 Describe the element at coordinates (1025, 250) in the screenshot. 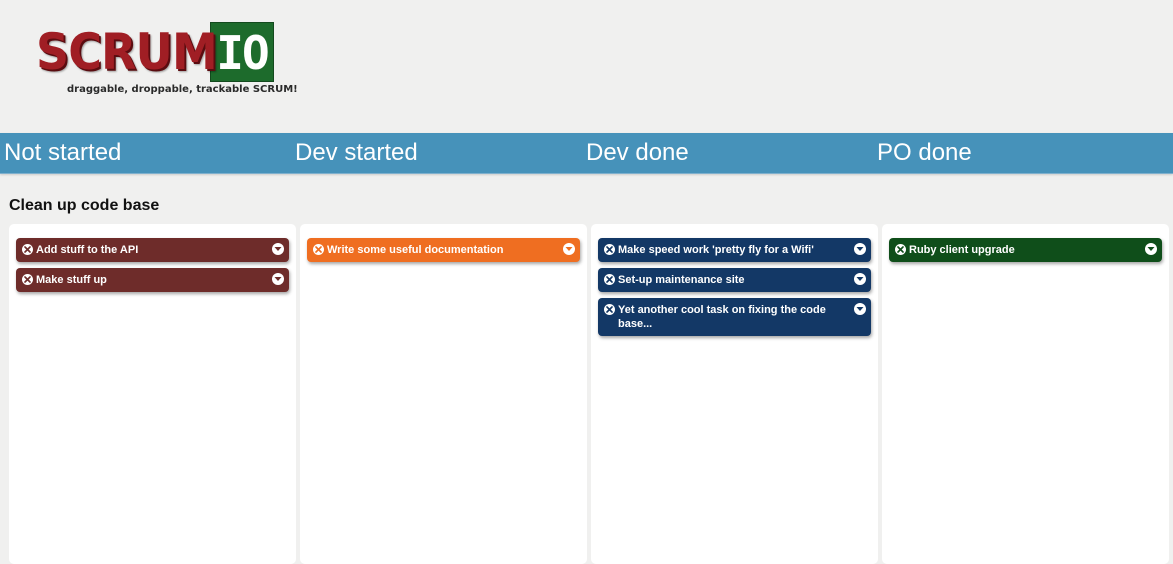

I see `task-card: Ruby client upgrade` at that location.